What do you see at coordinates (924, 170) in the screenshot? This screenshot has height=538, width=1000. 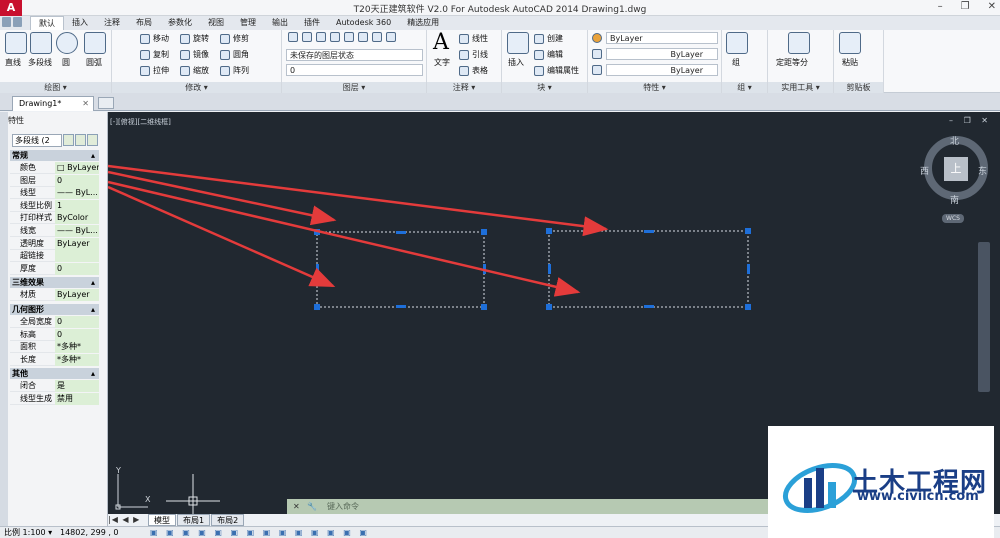 I see `compass-west: 西` at bounding box center [924, 170].